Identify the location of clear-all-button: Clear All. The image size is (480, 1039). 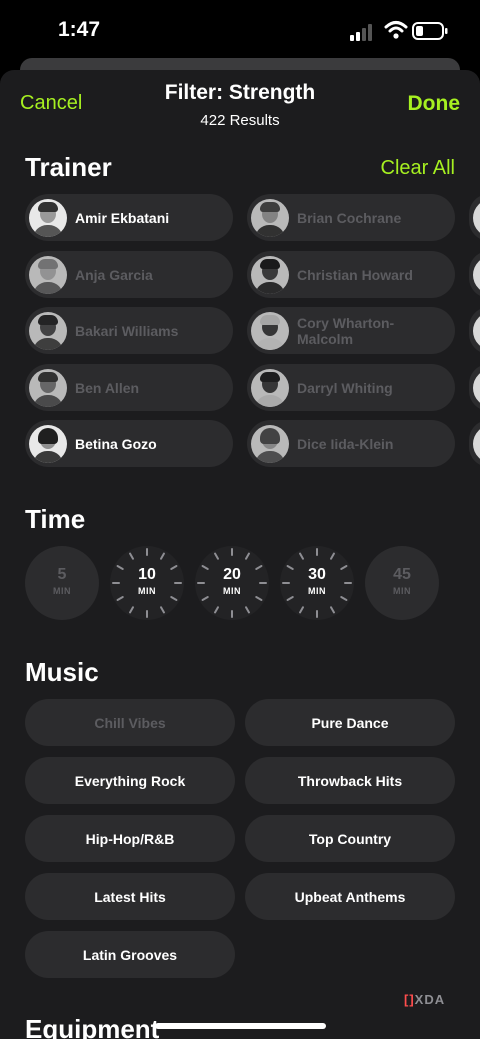
(418, 168).